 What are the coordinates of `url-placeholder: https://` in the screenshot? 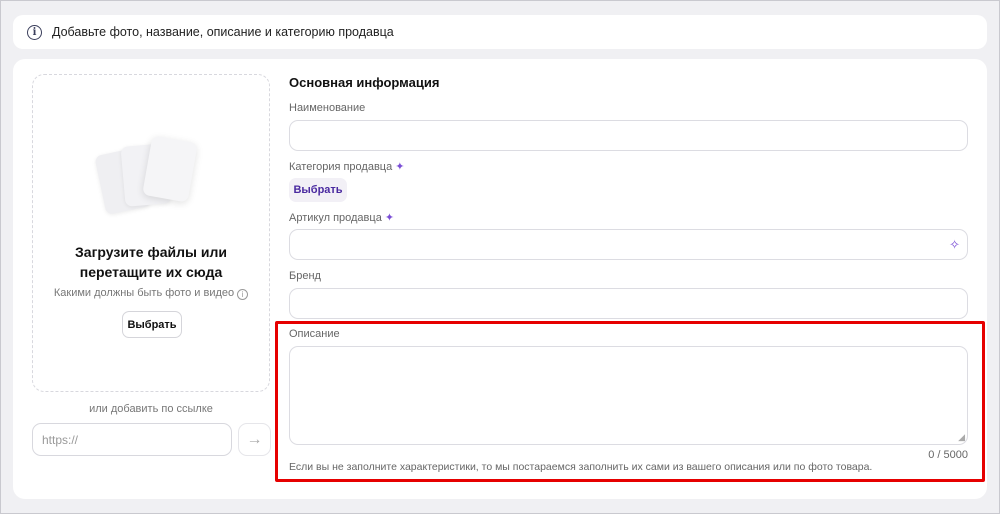 It's located at (60, 439).